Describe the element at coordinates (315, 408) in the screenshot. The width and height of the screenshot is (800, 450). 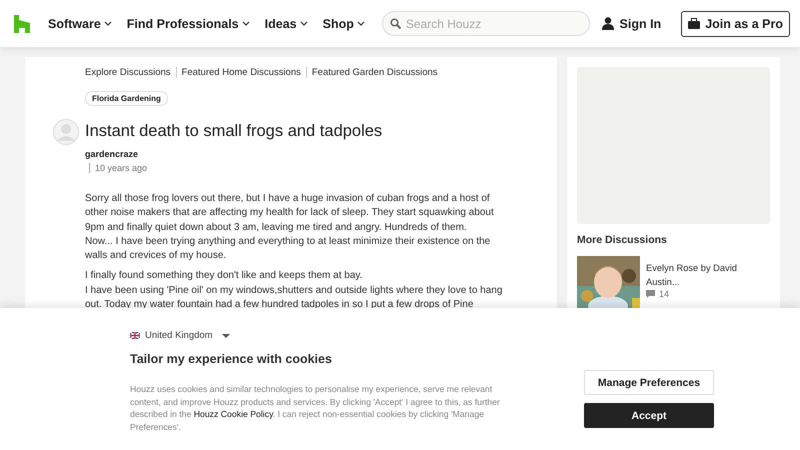
I see `cookie-text: Houzz uses cookies and similar technologies to personalise my experience, serve me relevant content, and improve Houzz products and services. By clicking 'Accept' I agree to this, as further described in the Houzz Cookie Policy. I can reject non-essential cookies by clicking 'Manage Preferences'.` at that location.